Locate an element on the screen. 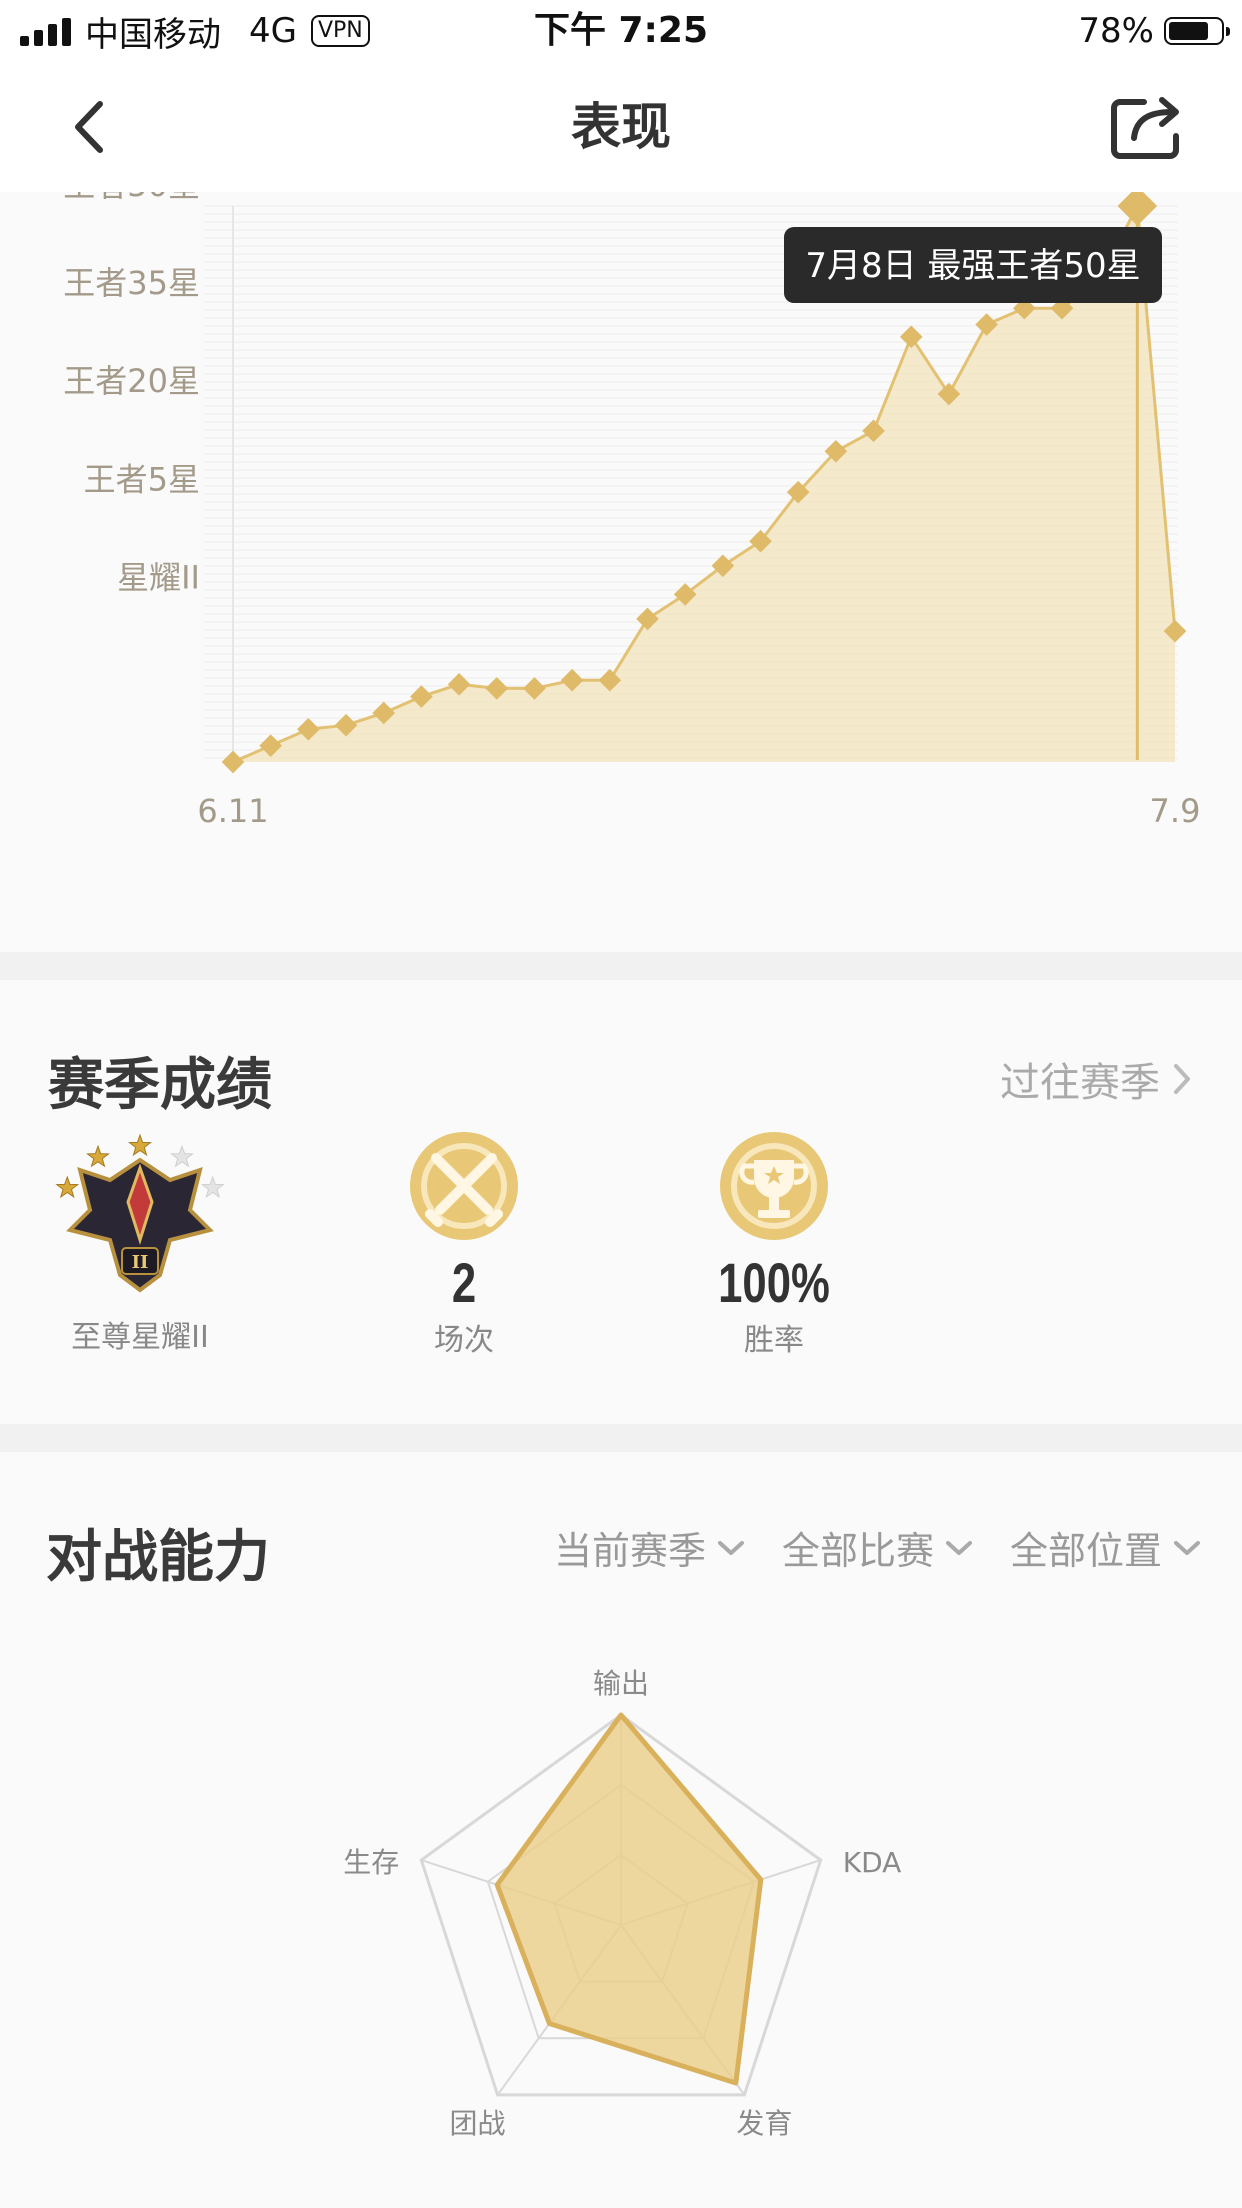  chart-tooltip: 7月8日 最强王者50星 is located at coordinates (973, 265).